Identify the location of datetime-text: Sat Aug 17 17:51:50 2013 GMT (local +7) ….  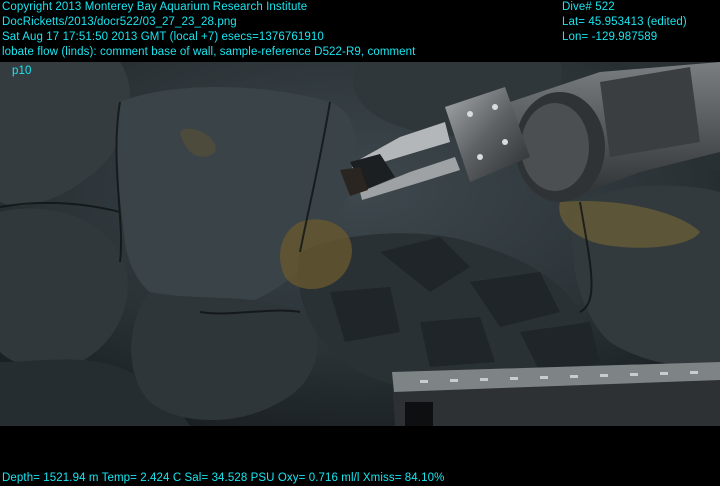
(163, 37).